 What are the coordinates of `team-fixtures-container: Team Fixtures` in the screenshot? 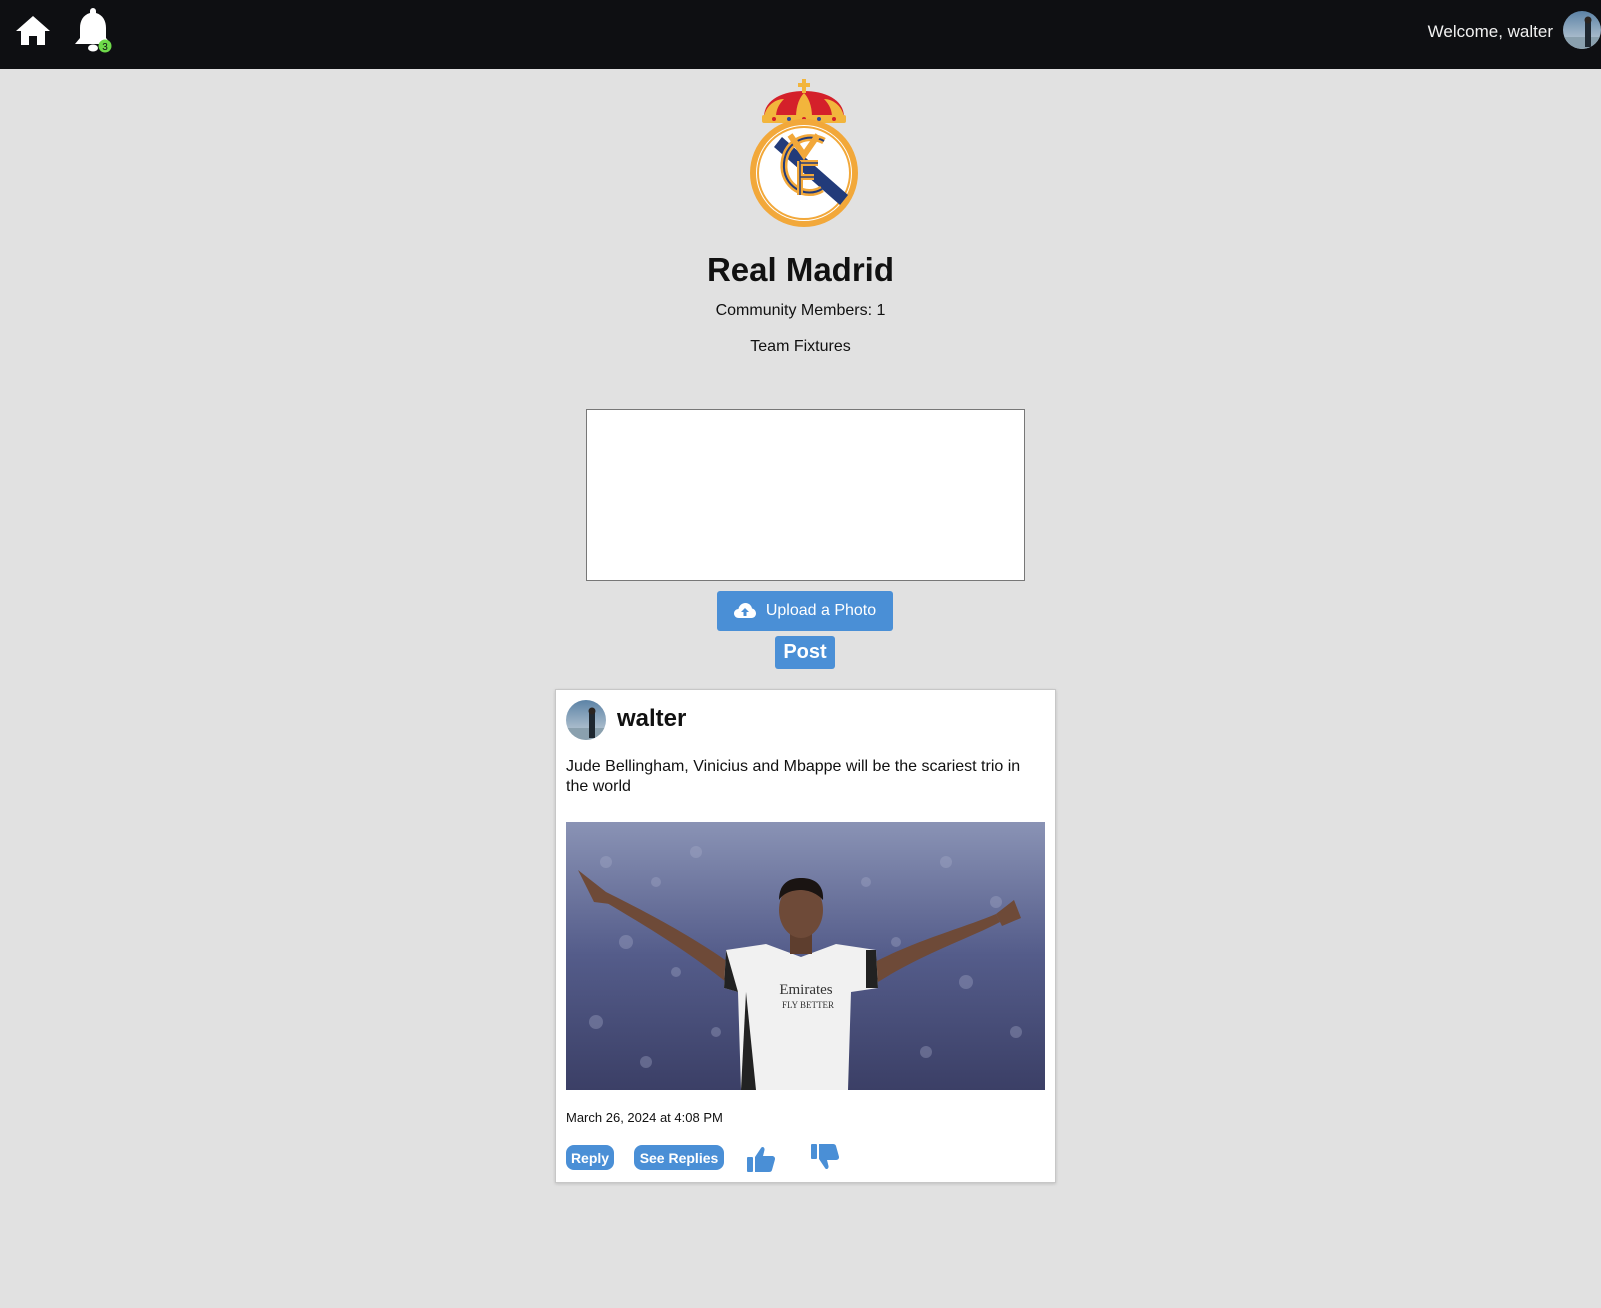 It's located at (800, 347).